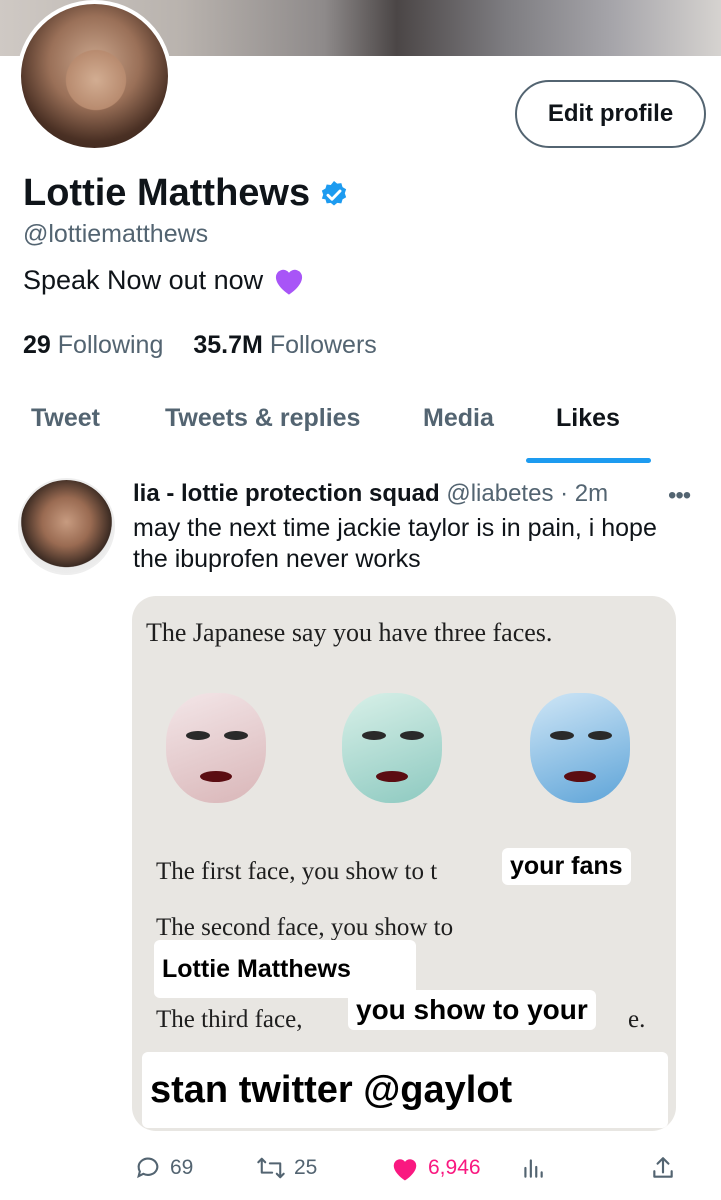 Image resolution: width=721 pixels, height=1200 pixels. What do you see at coordinates (116, 234) in the screenshot?
I see `profile-handle: @lottiematthews` at bounding box center [116, 234].